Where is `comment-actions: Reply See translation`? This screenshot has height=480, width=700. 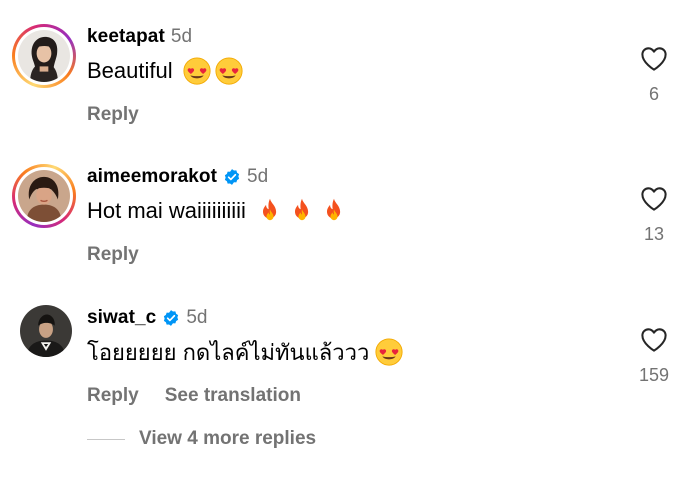 comment-actions: Reply See translation is located at coordinates (194, 396).